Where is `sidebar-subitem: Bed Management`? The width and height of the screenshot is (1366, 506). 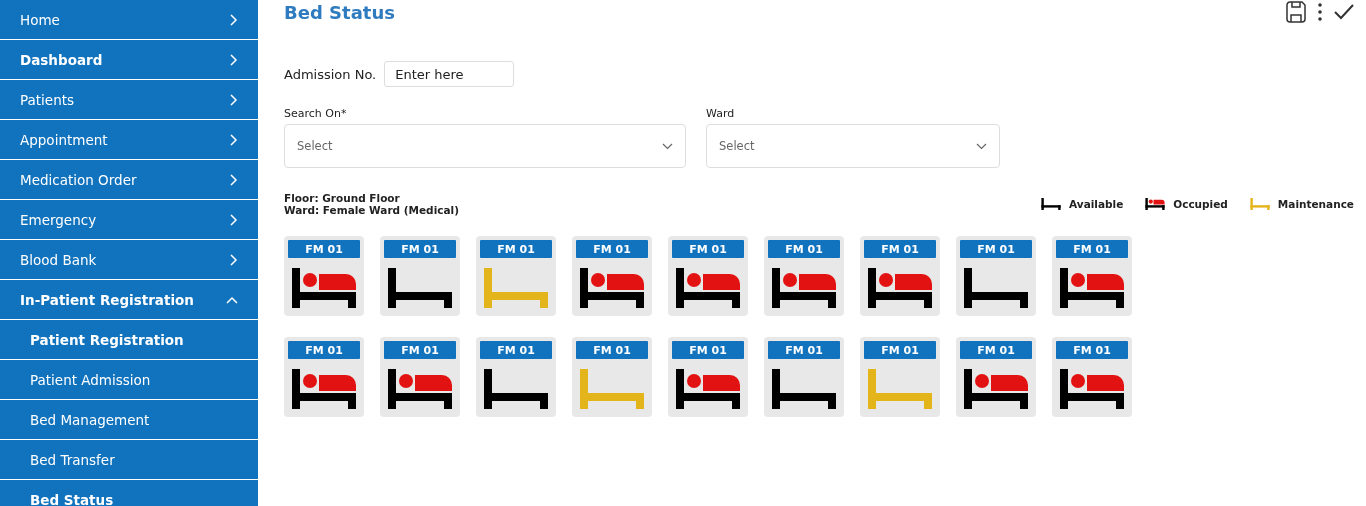 sidebar-subitem: Bed Management is located at coordinates (129, 420).